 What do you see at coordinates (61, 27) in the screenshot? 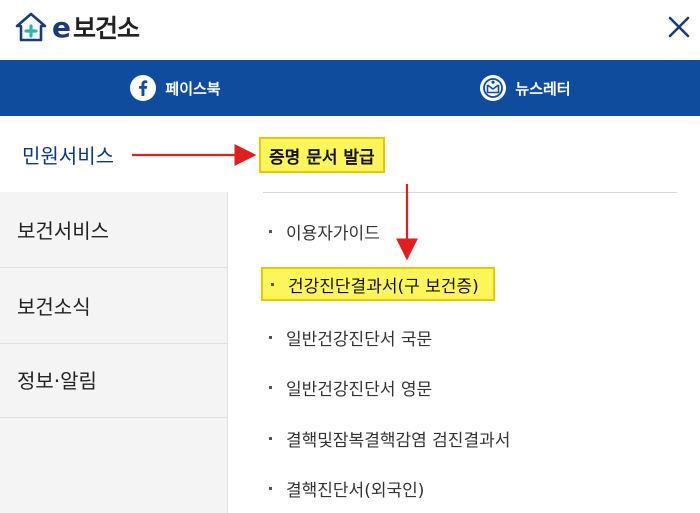
I see `logo-e: e` at bounding box center [61, 27].